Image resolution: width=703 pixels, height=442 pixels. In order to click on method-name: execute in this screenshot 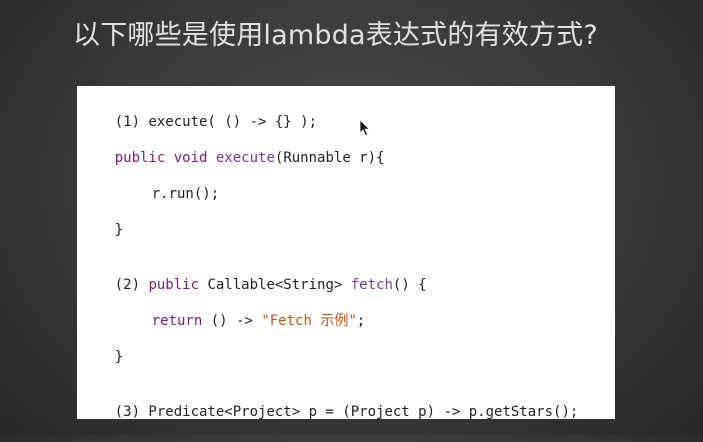, I will do `click(245, 158)`.